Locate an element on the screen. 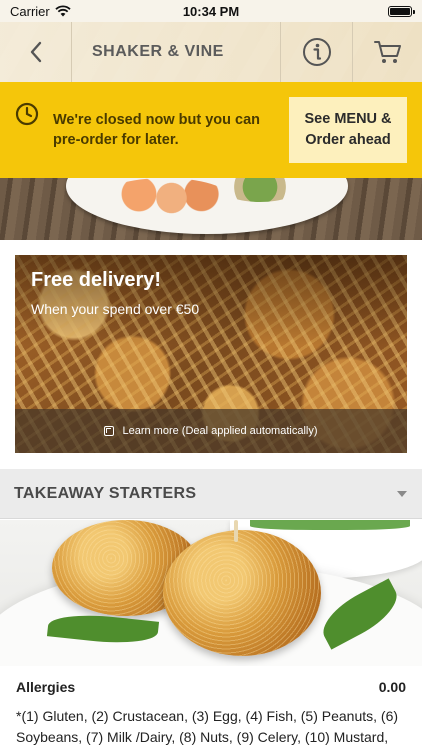  toothpick is located at coordinates (236, 531).